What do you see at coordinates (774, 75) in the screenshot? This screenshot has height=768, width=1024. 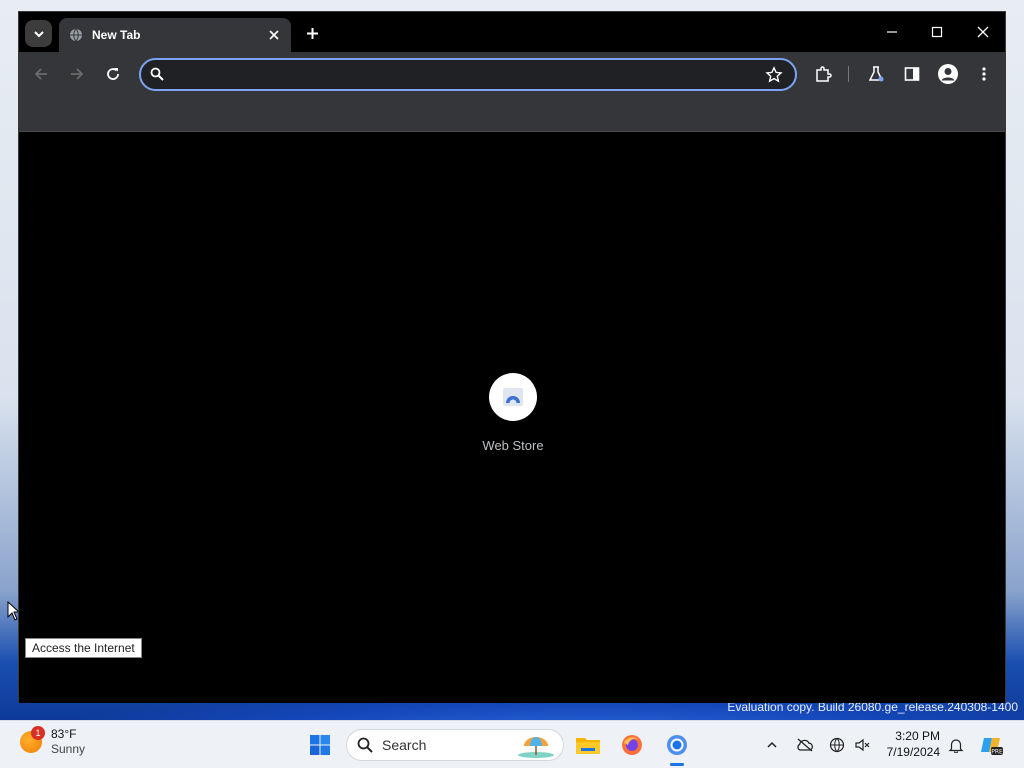 I see `star-icon` at bounding box center [774, 75].